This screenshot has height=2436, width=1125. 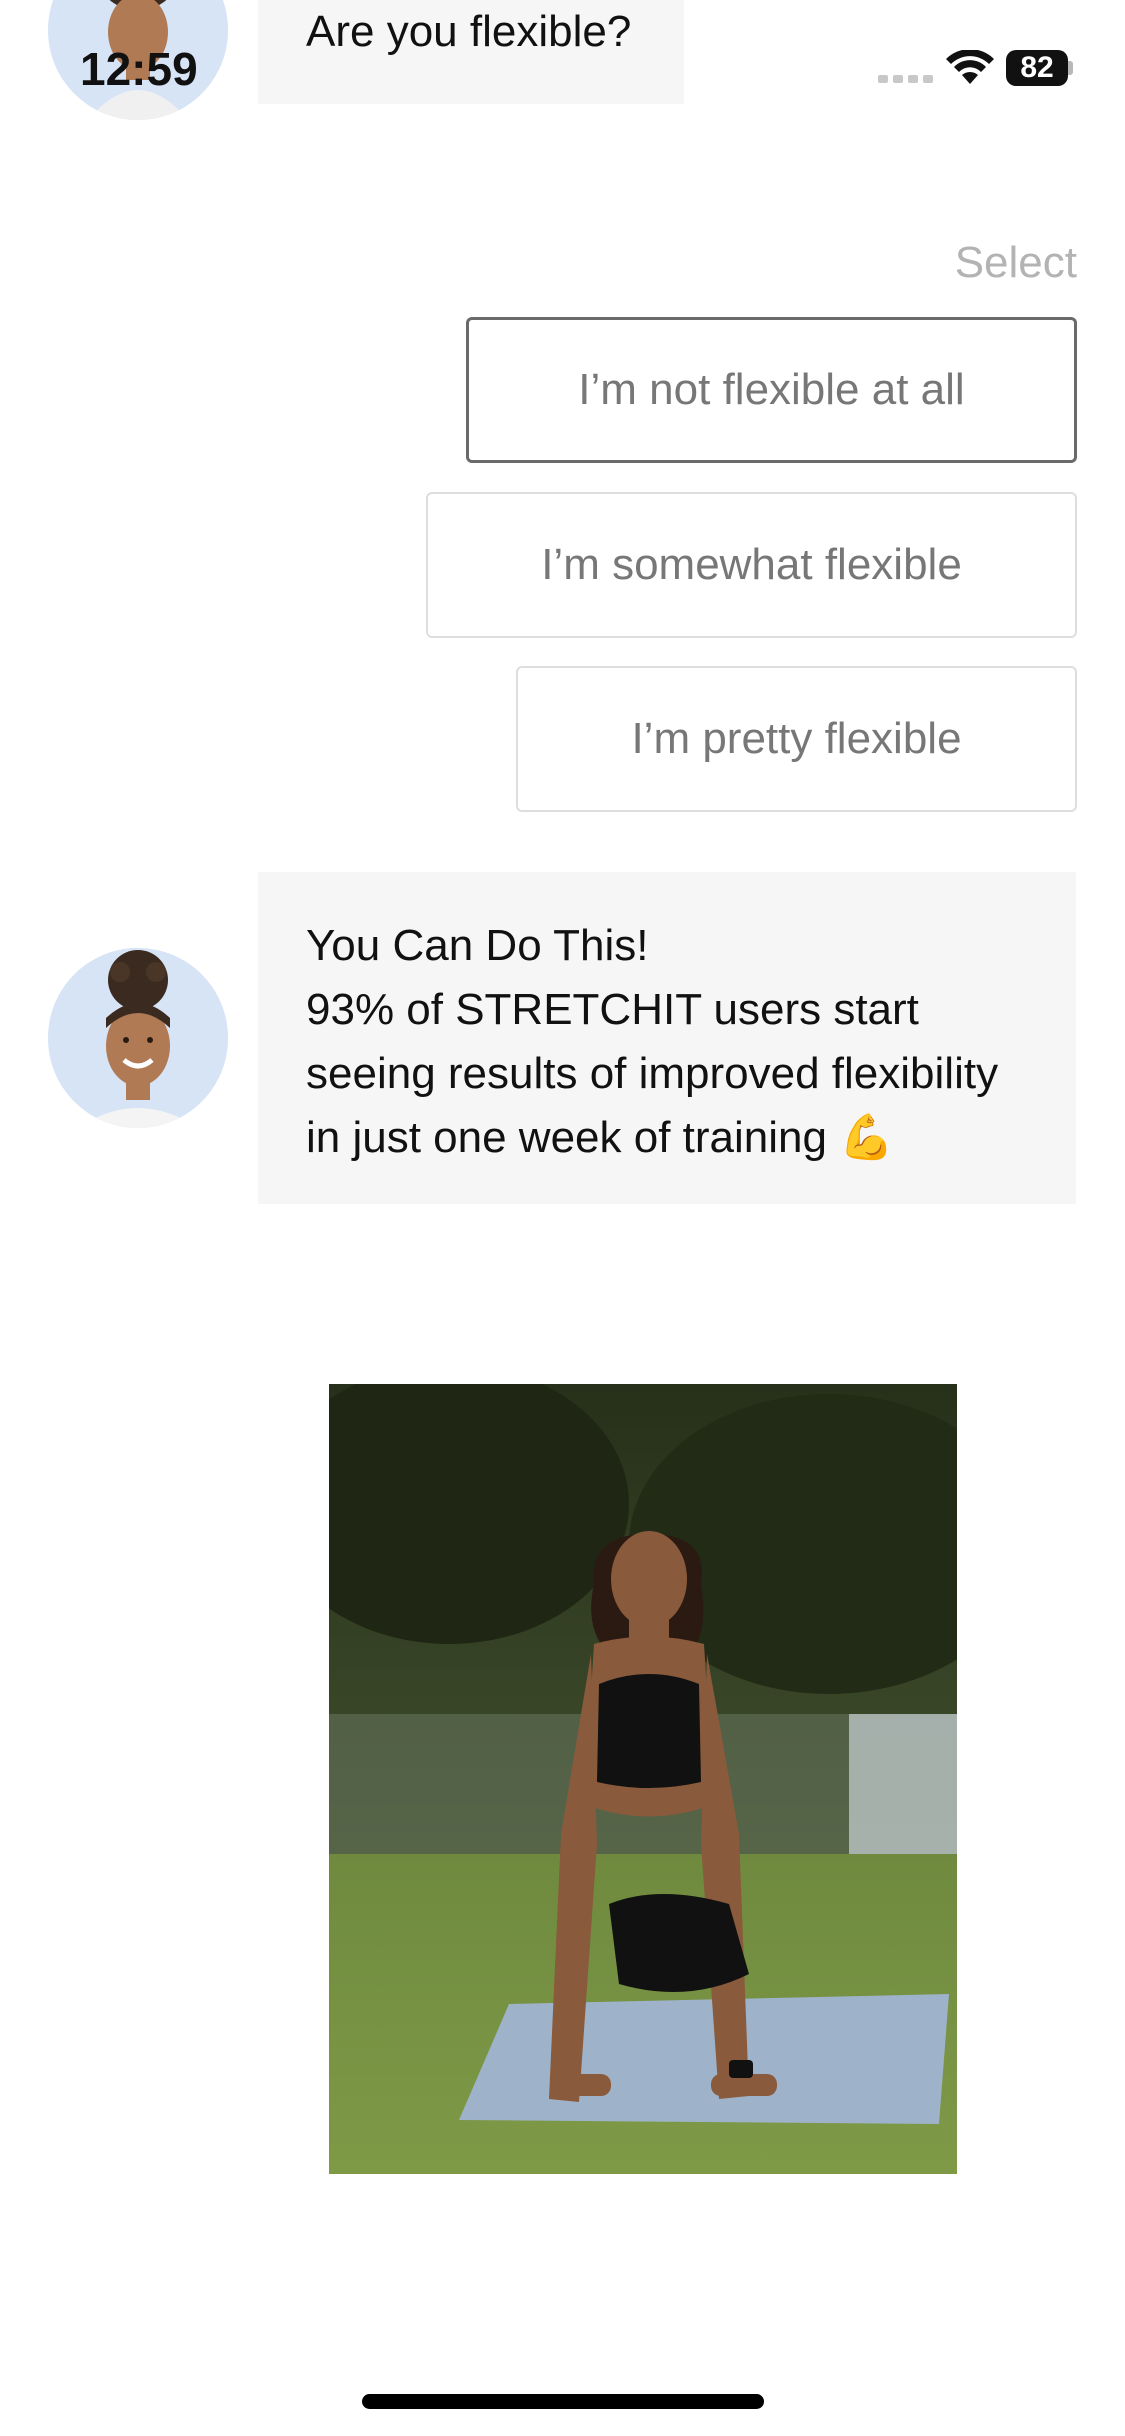 What do you see at coordinates (771, 390) in the screenshot?
I see `option-not-flexible: I’m not flexible at all` at bounding box center [771, 390].